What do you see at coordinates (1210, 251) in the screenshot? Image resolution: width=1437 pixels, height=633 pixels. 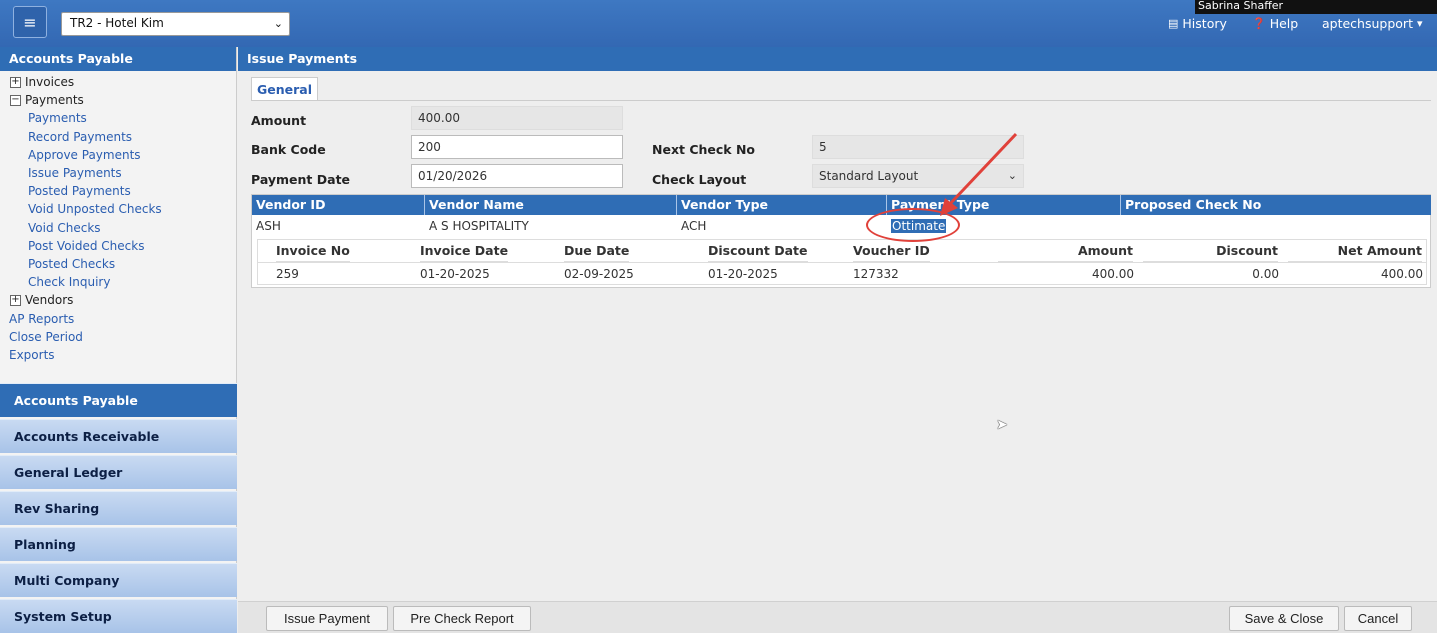 I see `col-discount: Discount` at bounding box center [1210, 251].